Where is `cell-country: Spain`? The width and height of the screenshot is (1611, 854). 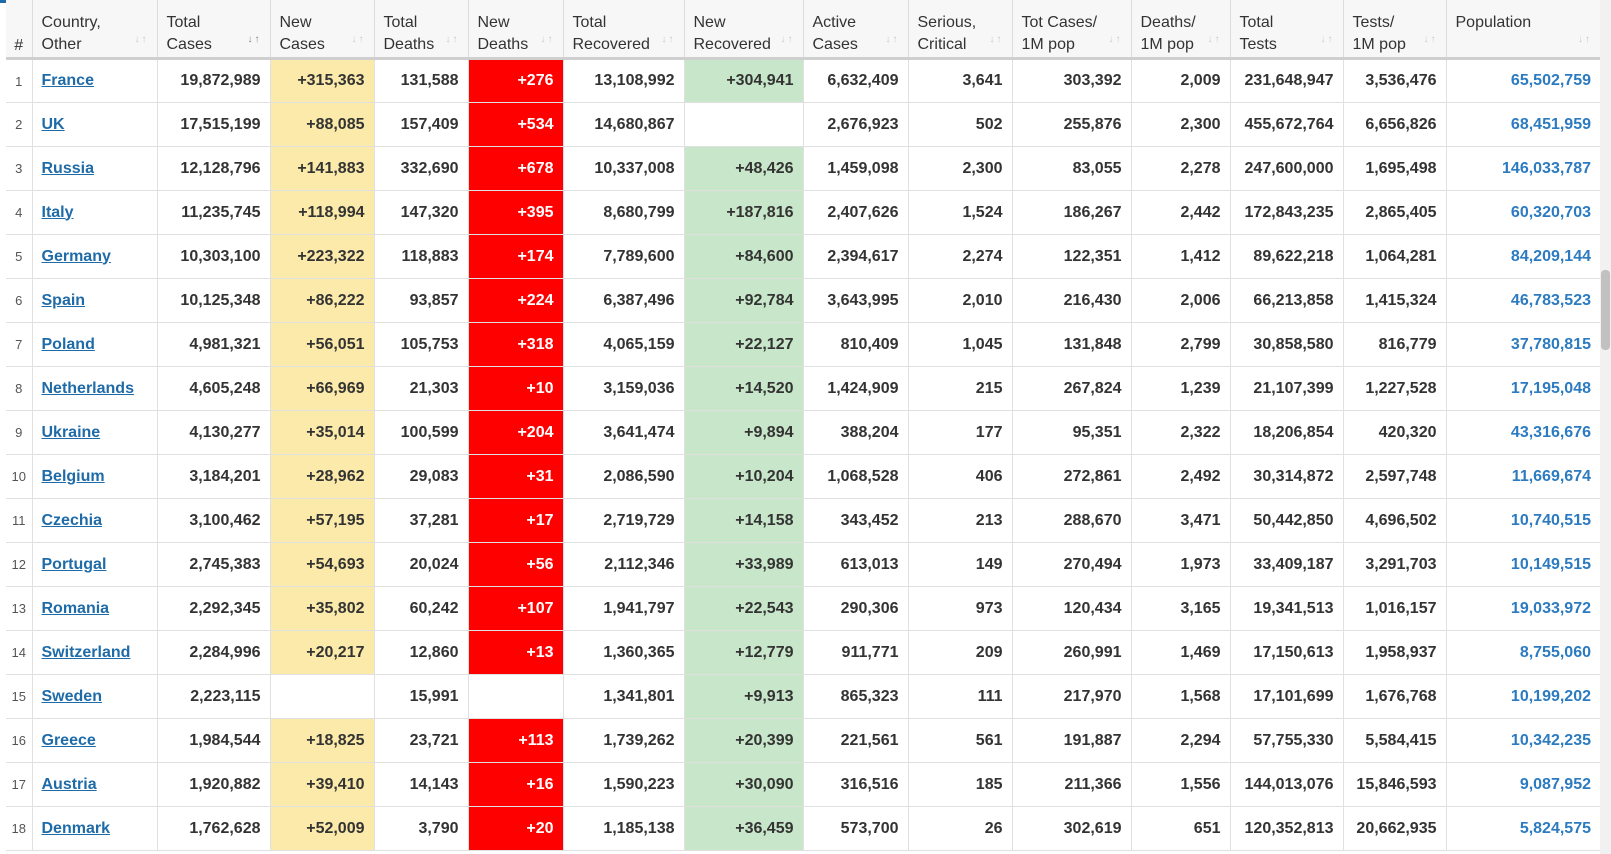 cell-country: Spain is located at coordinates (94, 300).